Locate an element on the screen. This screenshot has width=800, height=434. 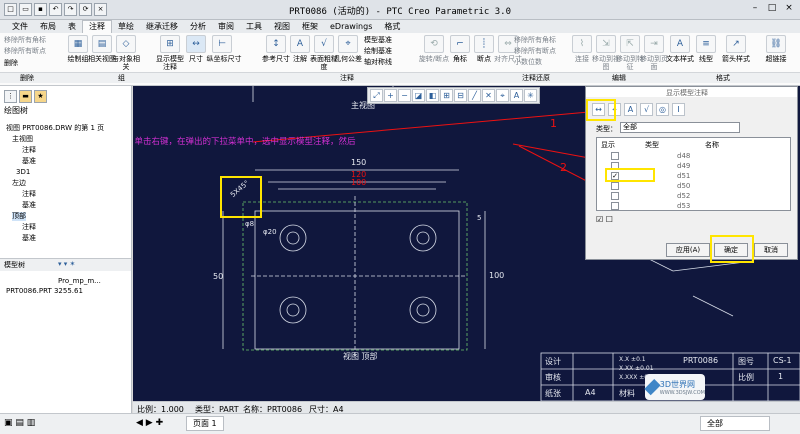
favorites-tab-icon: ★ is located at coordinates (40, 96).